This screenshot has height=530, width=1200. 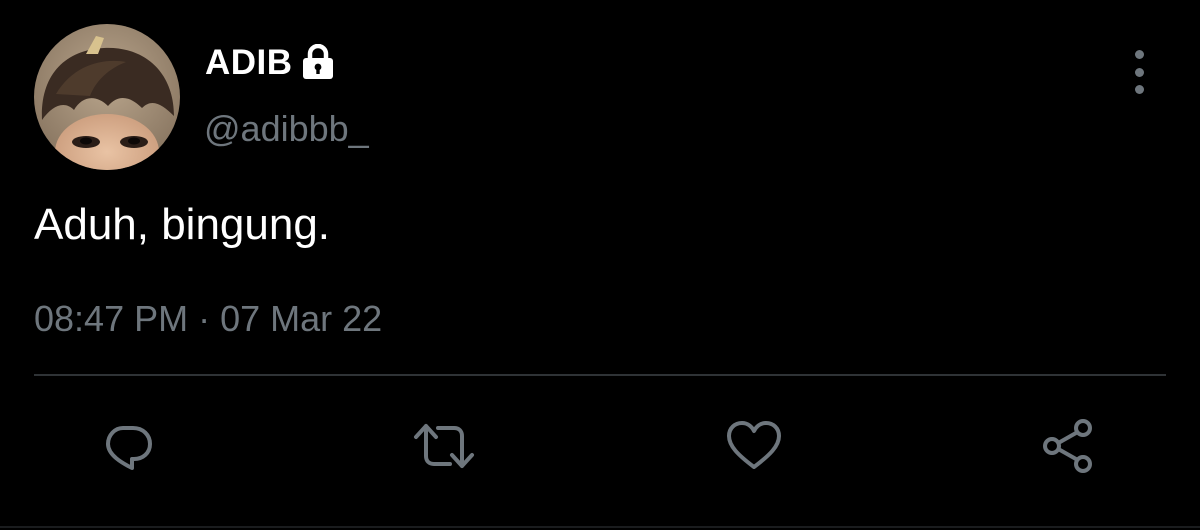 What do you see at coordinates (111, 318) in the screenshot?
I see `tweet-time: 08:47 PM` at bounding box center [111, 318].